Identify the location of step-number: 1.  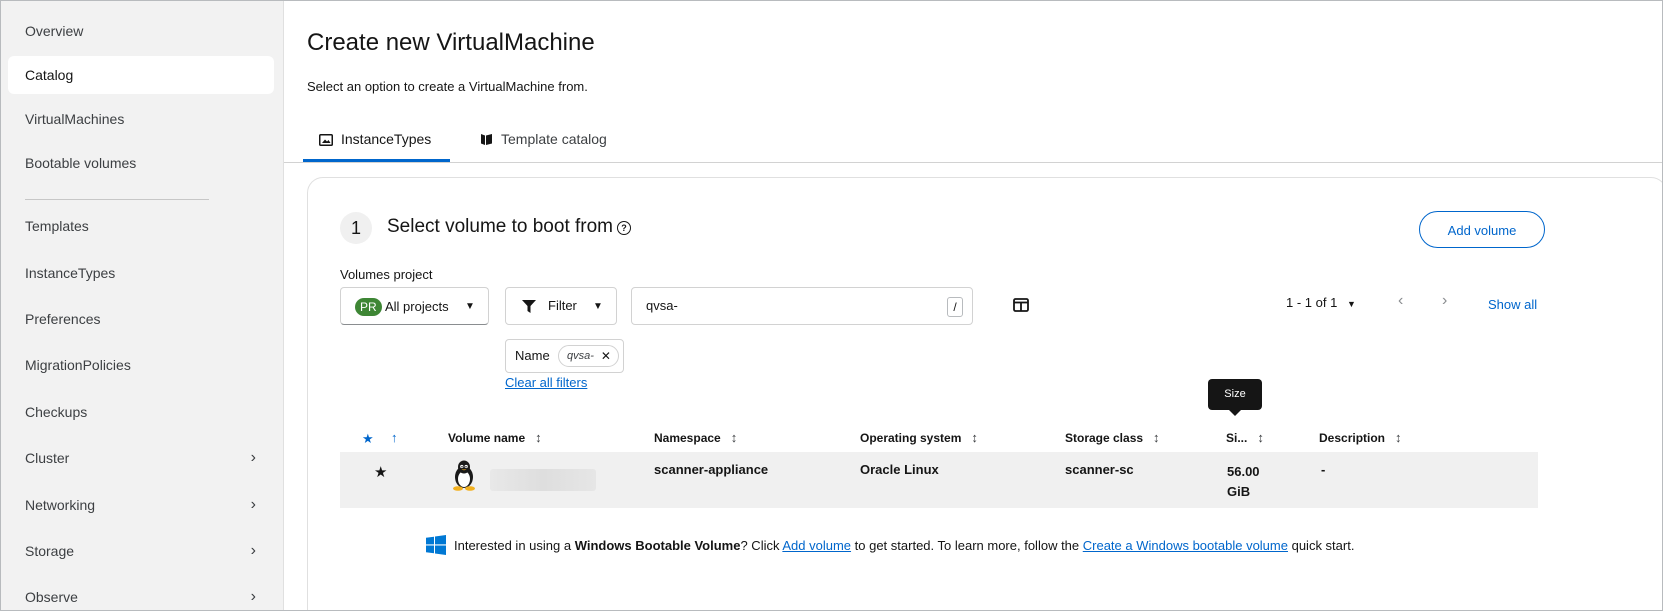
(356, 228).